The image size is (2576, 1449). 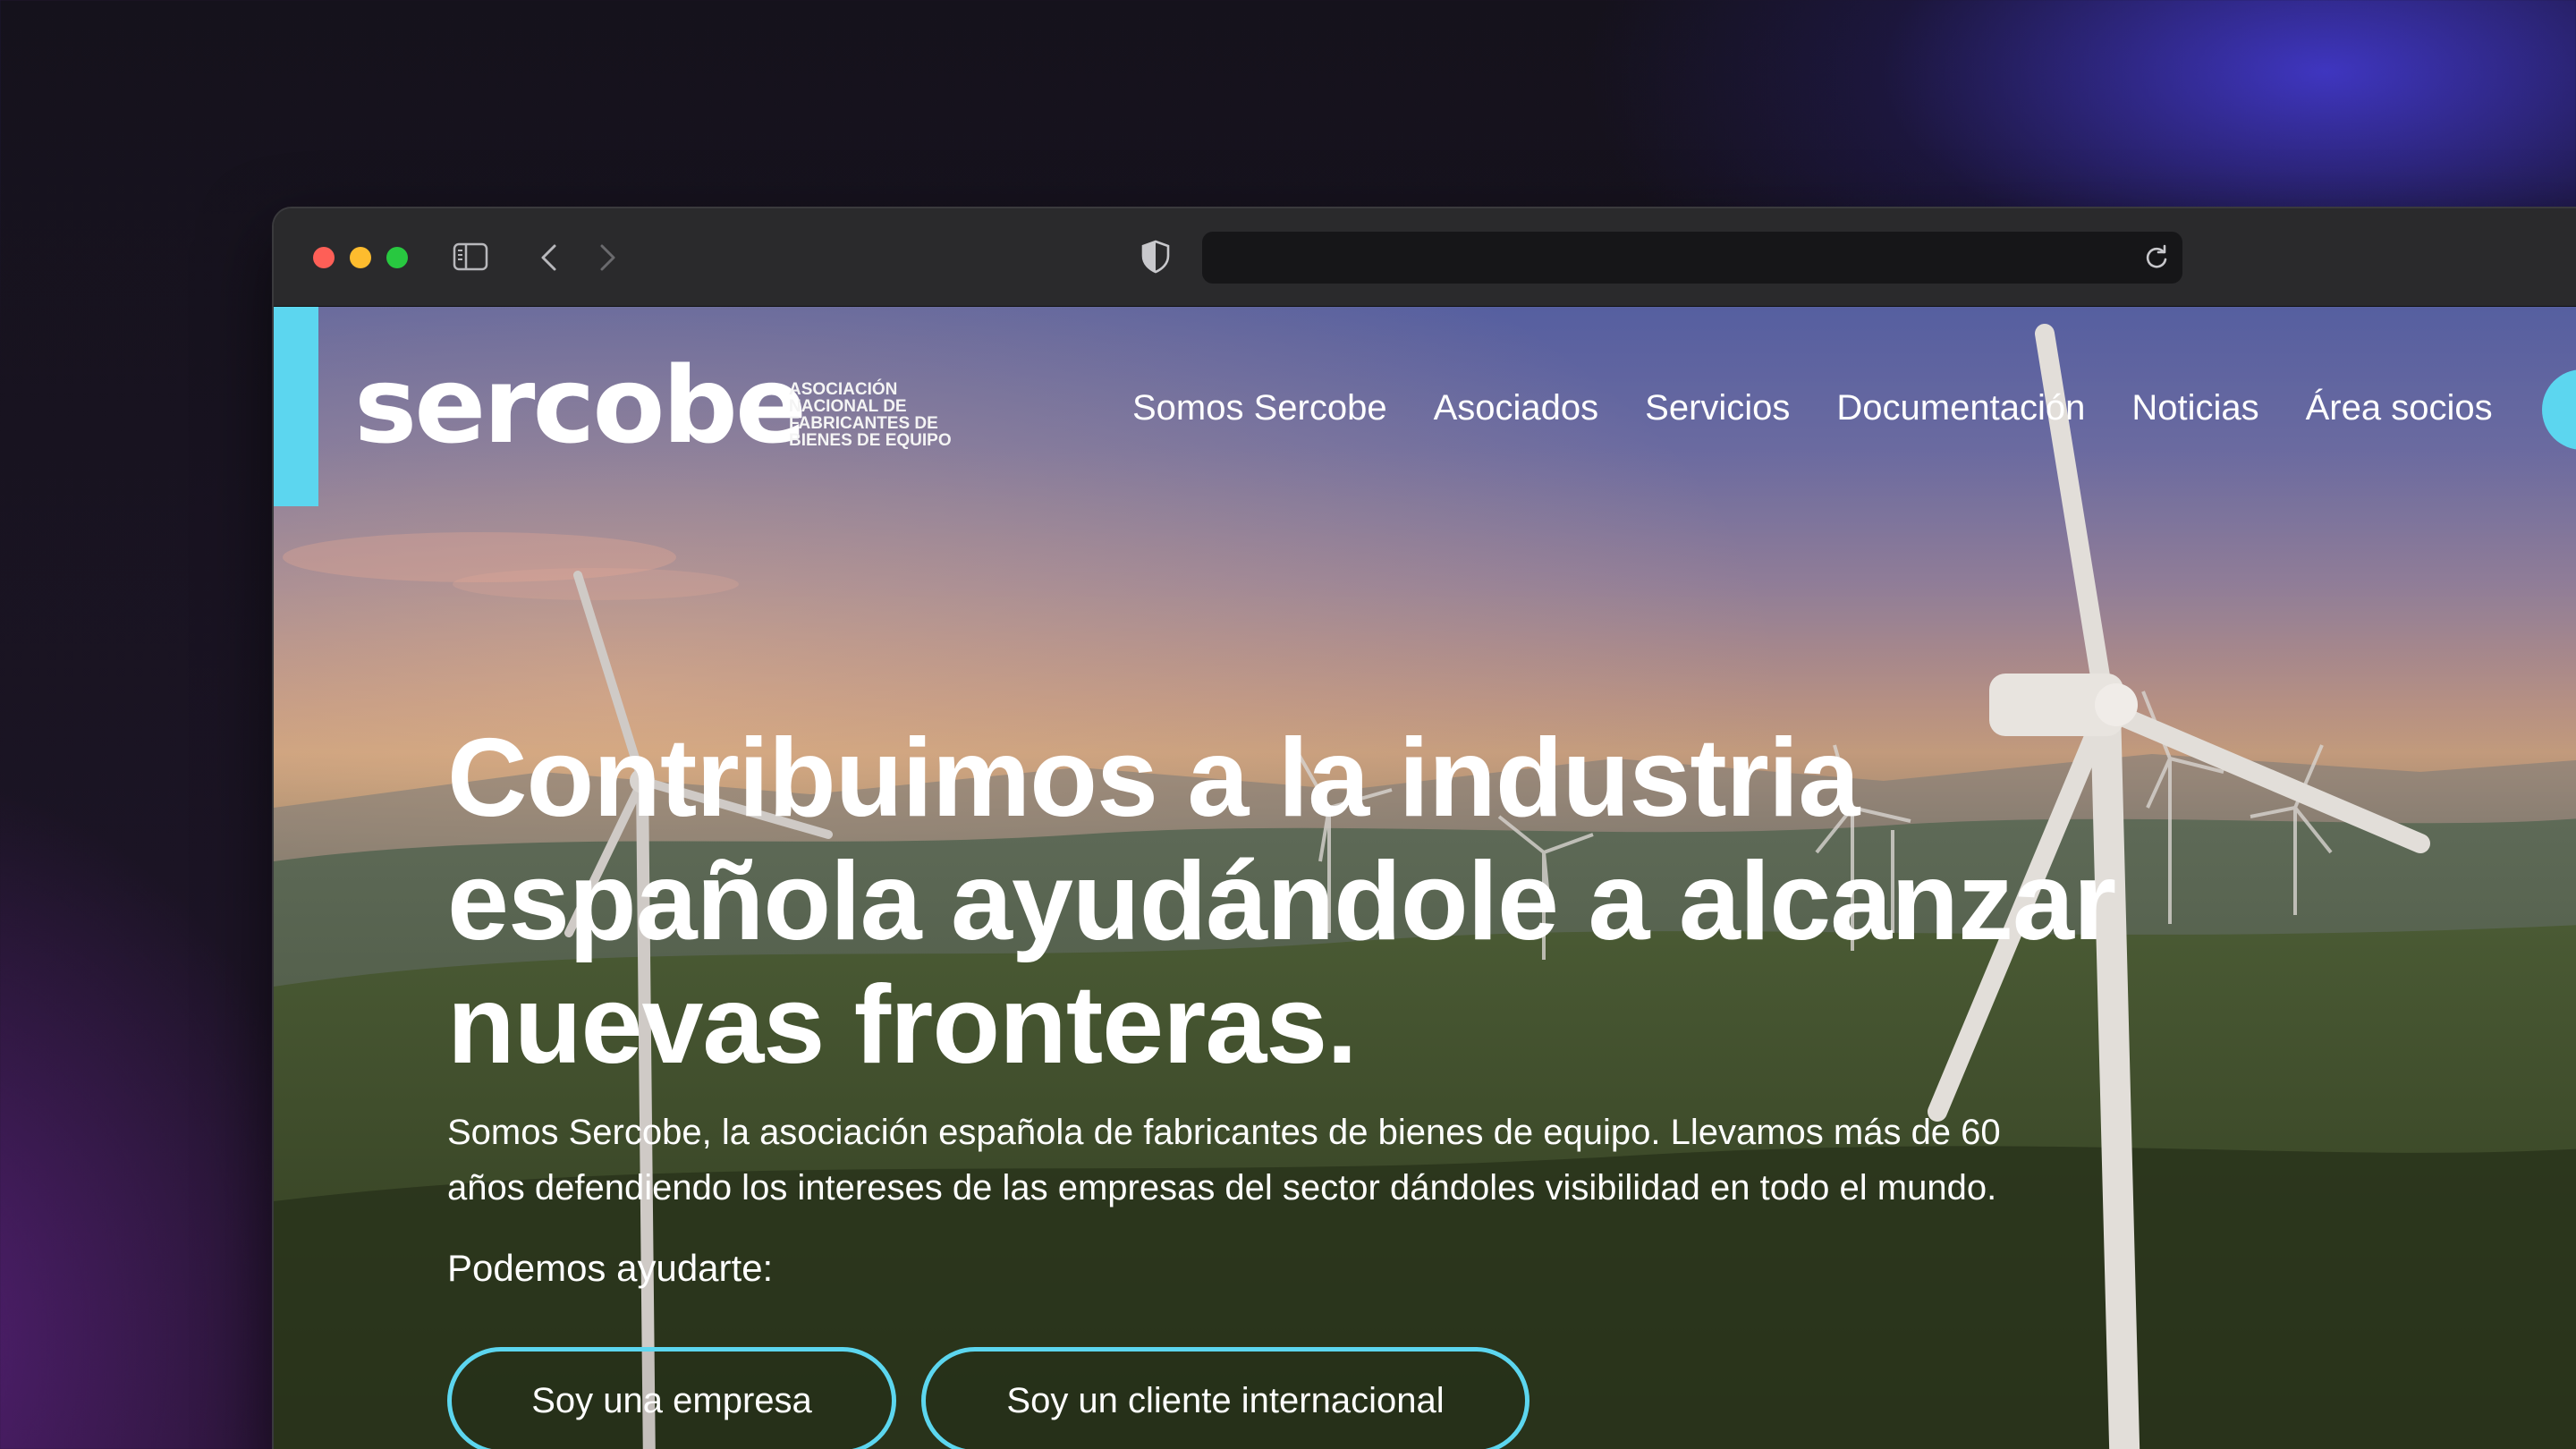 What do you see at coordinates (848, 406) in the screenshot?
I see `logo-tagline-line: NACIONAL DE` at bounding box center [848, 406].